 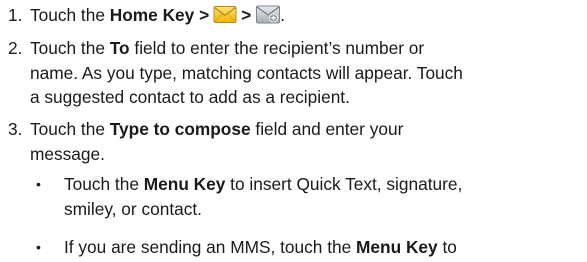 I want to click on step-end-punct: ., so click(x=283, y=15).